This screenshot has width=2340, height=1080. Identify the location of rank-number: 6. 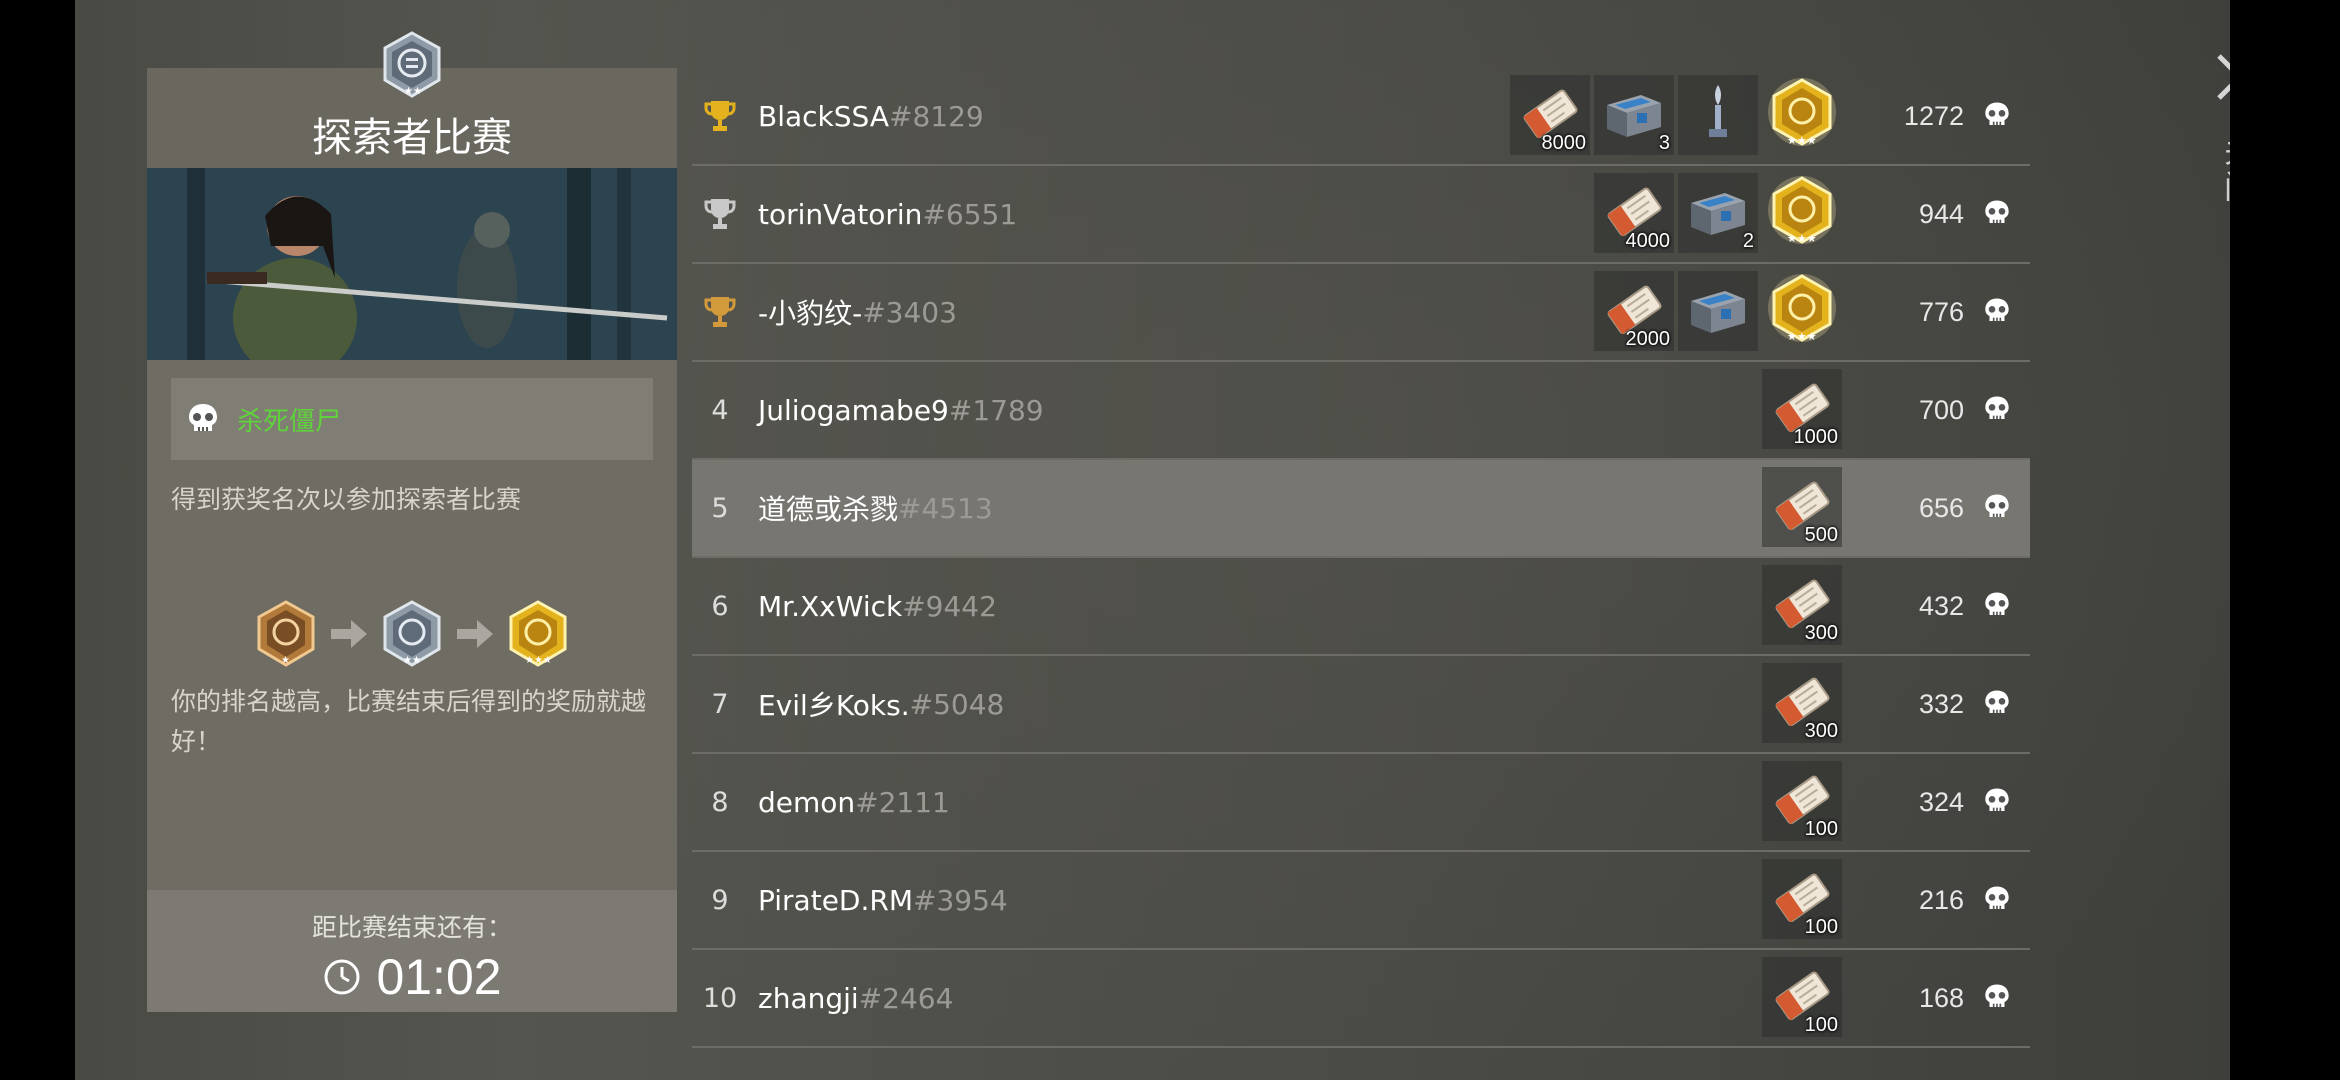
(720, 606).